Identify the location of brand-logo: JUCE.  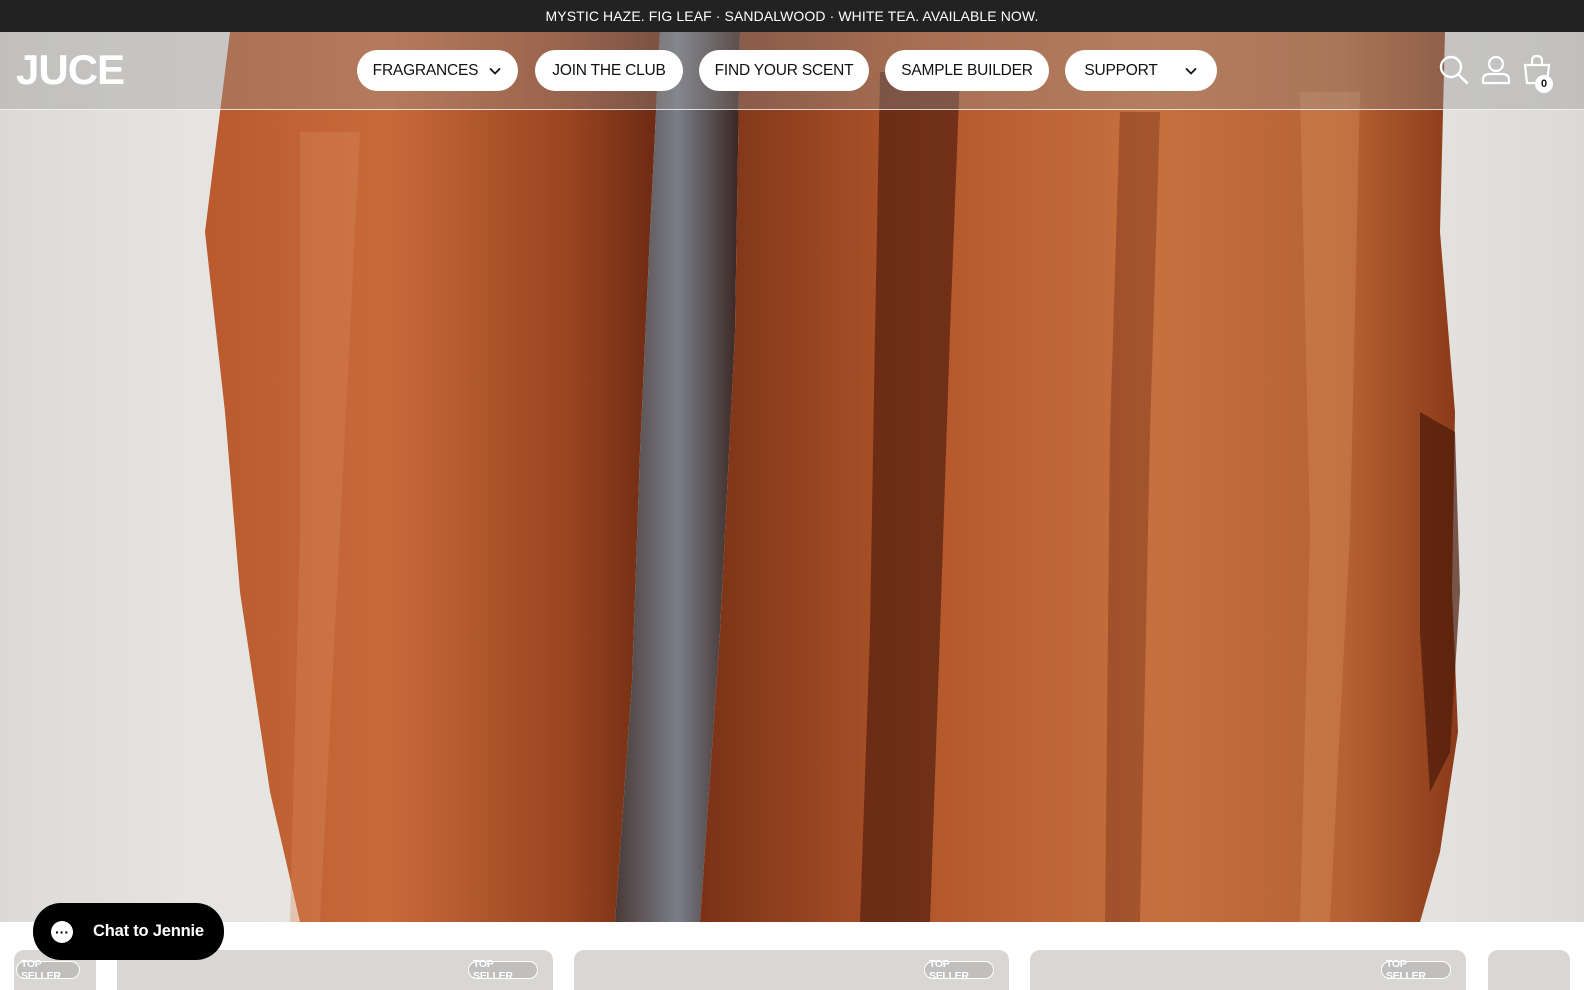
(70, 70).